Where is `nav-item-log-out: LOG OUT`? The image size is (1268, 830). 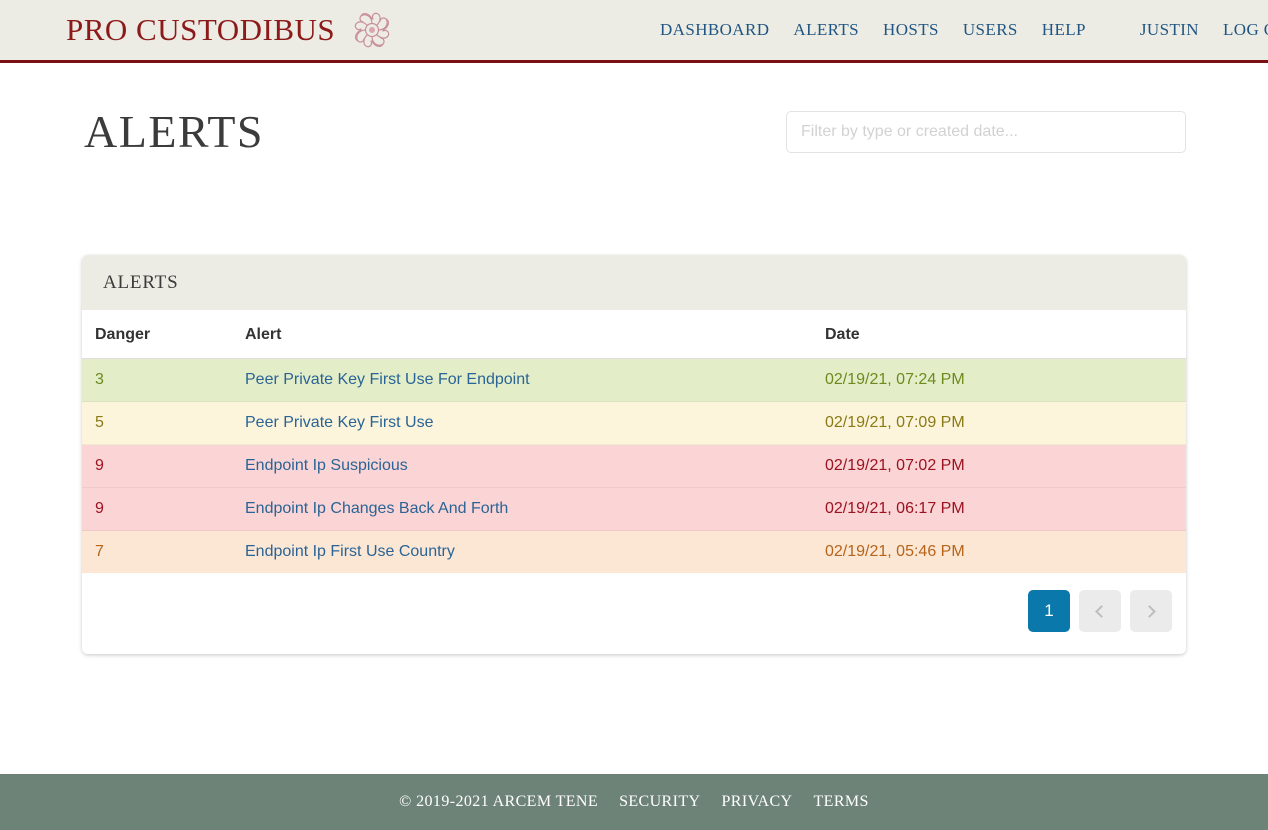
nav-item-log-out: LOG OUT is located at coordinates (1239, 30).